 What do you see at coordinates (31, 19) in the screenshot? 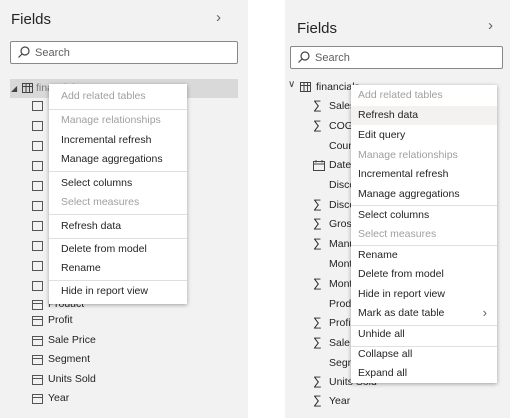
I see `left-fields-title: Fields` at bounding box center [31, 19].